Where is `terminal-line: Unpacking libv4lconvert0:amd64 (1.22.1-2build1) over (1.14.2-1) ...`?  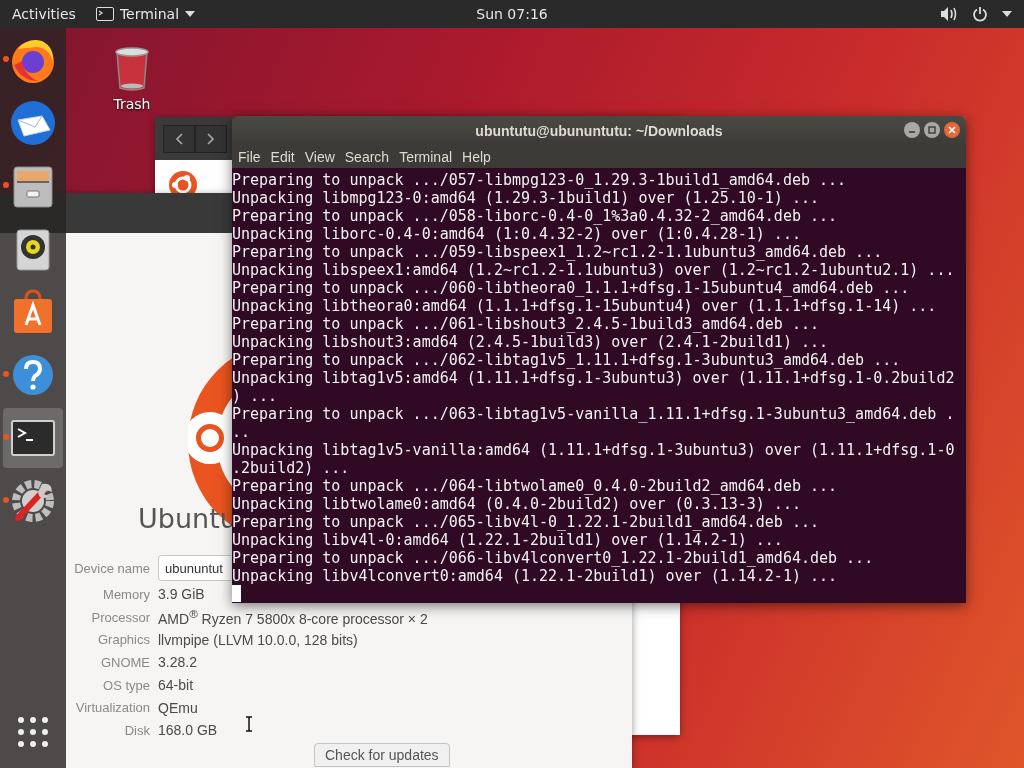 terminal-line: Unpacking libv4lconvert0:amd64 (1.22.1-2build1) over (1.14.2-1) ... is located at coordinates (535, 576).